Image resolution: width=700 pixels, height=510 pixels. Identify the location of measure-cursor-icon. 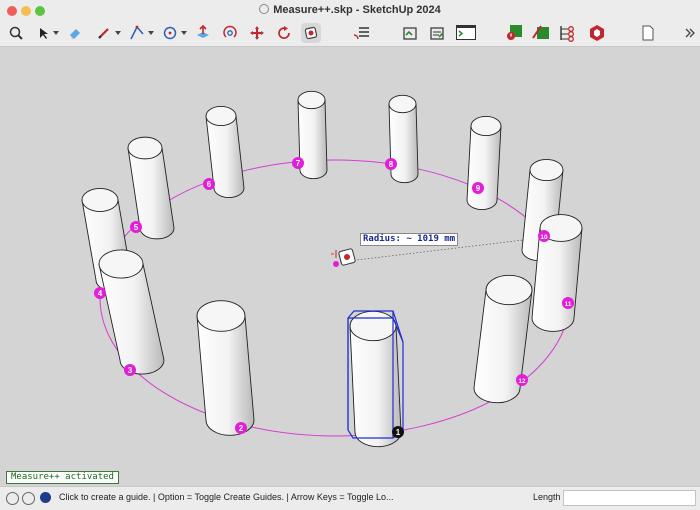
(343, 257).